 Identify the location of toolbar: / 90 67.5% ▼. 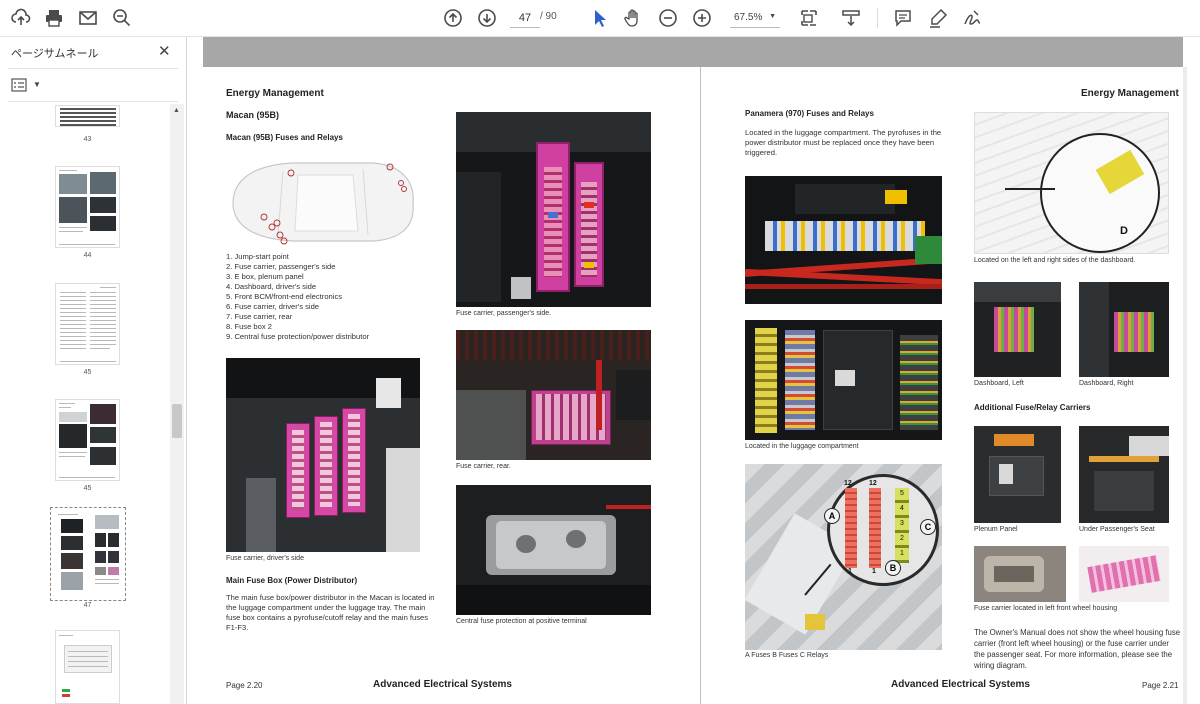
(600, 18).